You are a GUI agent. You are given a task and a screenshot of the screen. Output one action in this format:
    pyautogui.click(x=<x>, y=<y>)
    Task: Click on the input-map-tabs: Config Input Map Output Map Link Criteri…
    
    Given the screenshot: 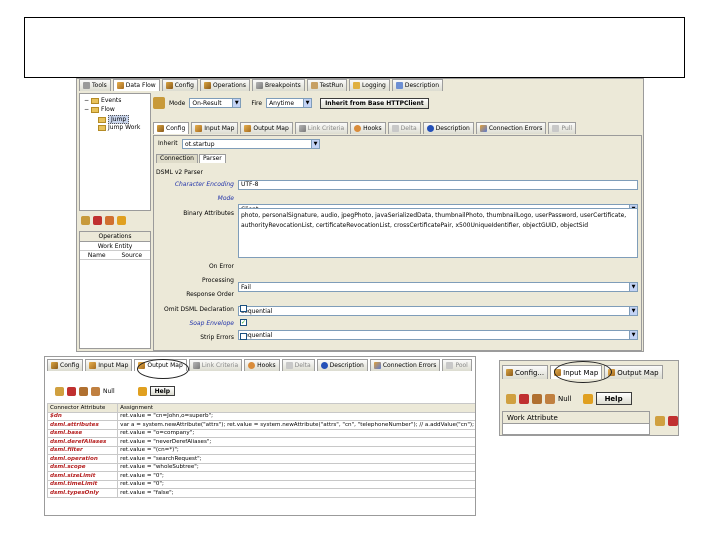 What is the action you would take?
    pyautogui.click(x=259, y=365)
    